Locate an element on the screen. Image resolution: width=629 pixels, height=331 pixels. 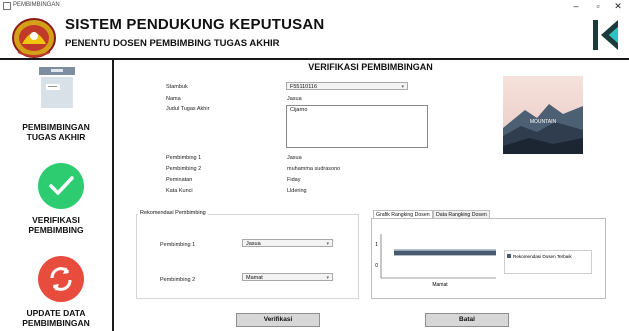
profile-photo: MOUNTAIN is located at coordinates (543, 115).